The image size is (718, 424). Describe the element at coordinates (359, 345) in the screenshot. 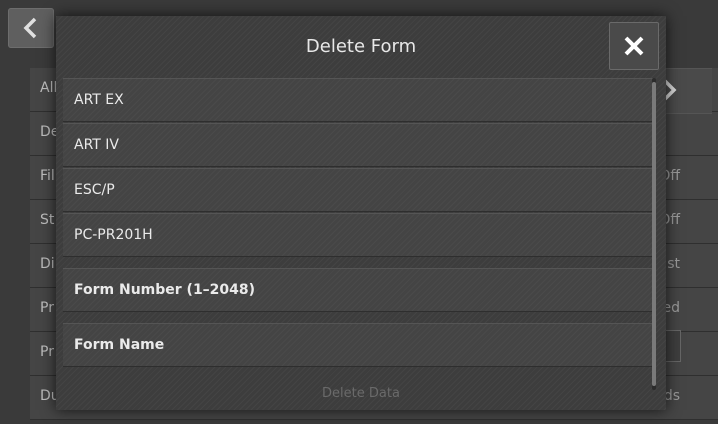

I see `form-name-field: Form Name` at that location.